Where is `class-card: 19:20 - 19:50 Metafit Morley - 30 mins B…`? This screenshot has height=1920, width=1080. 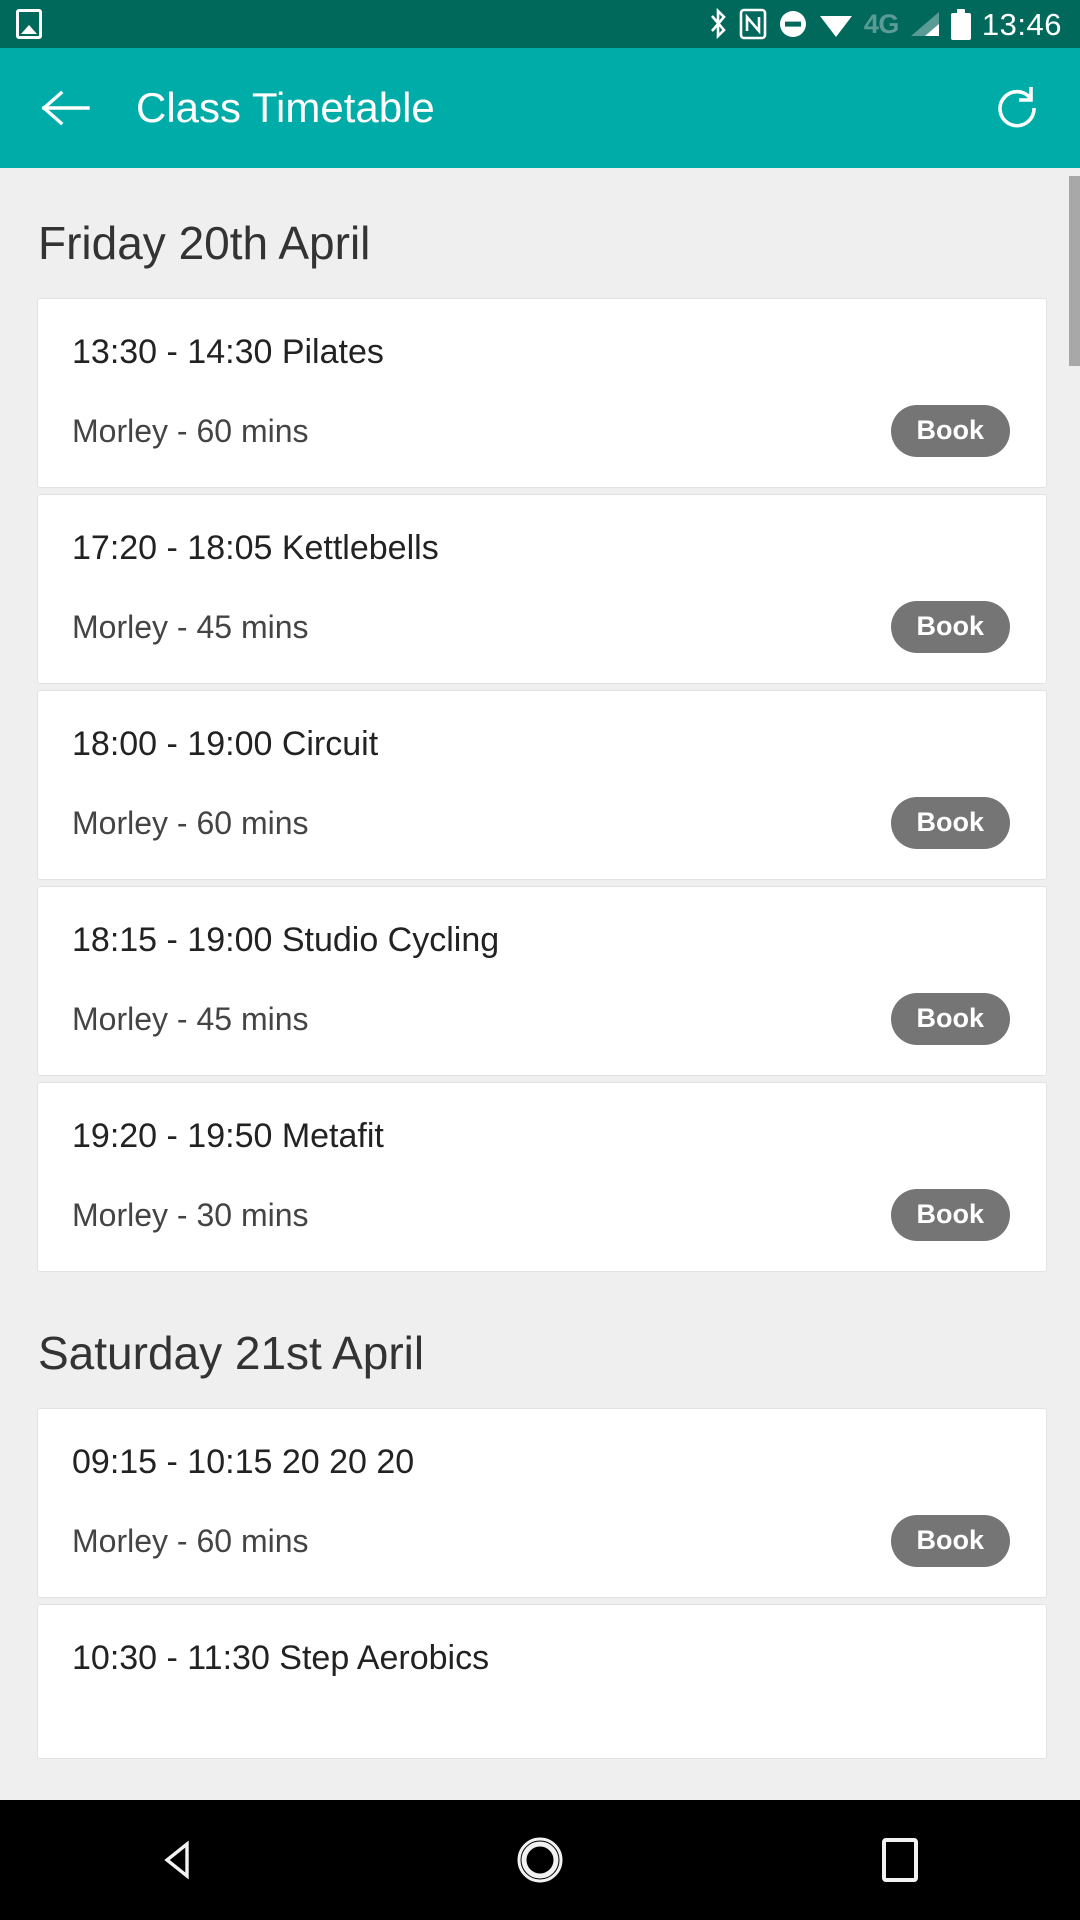
class-card: 19:20 - 19:50 Metafit Morley - 30 mins B… is located at coordinates (542, 1177).